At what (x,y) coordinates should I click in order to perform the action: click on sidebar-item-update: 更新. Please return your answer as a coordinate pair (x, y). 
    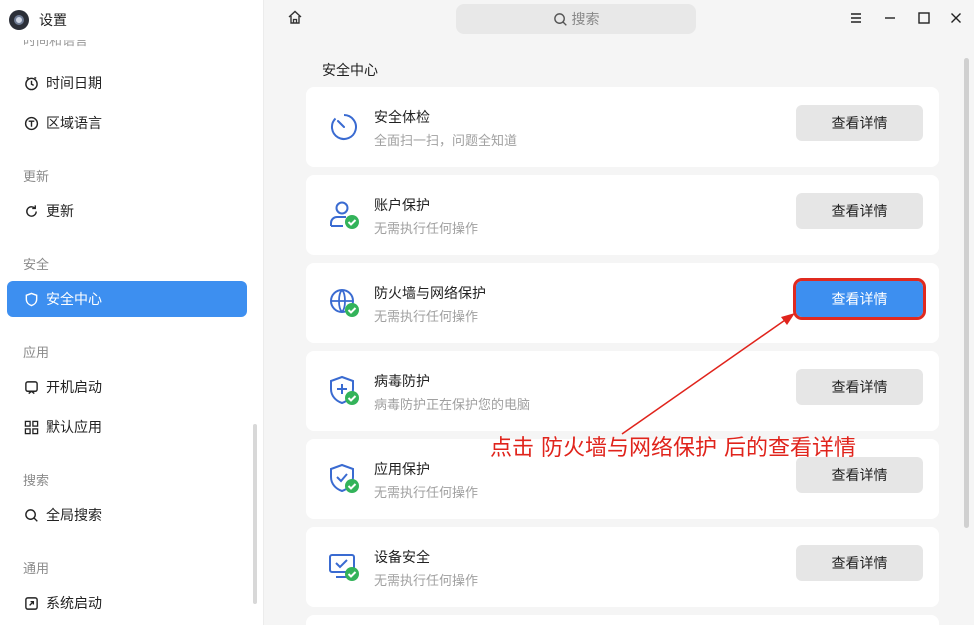
    Looking at the image, I should click on (127, 211).